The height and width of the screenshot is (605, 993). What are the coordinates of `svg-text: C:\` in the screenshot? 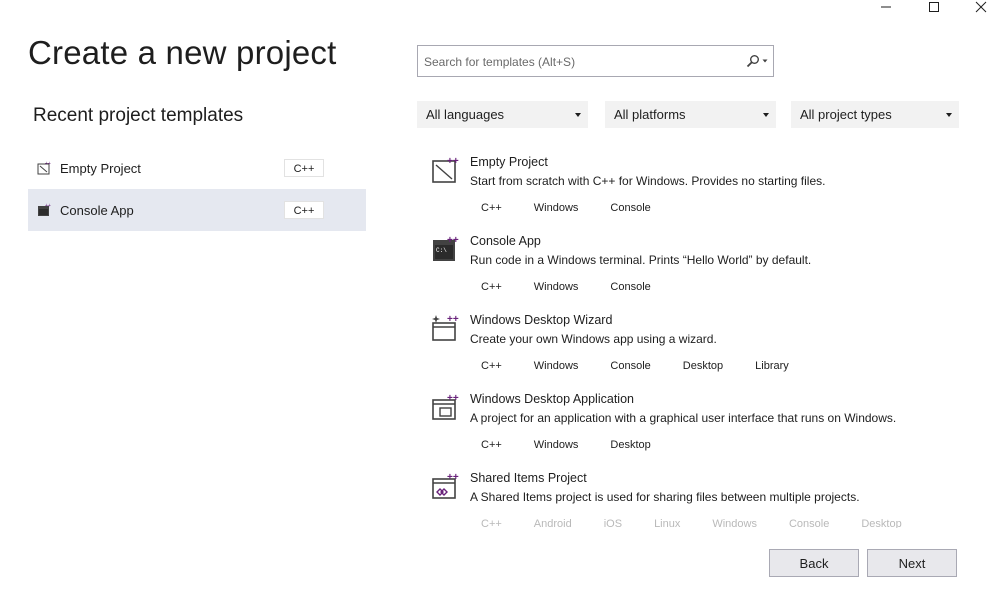 It's located at (441, 250).